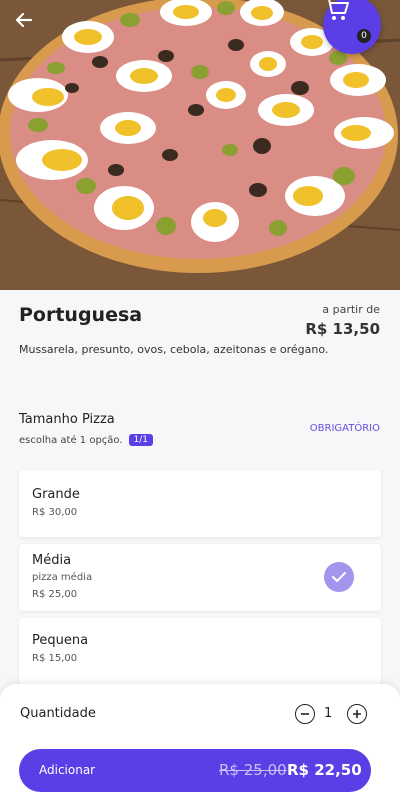 This screenshot has height=800, width=400. I want to click on bottom-bar: Quantidade 1 Adicionar R$ 25,00 R$ 22,50, so click(200, 742).